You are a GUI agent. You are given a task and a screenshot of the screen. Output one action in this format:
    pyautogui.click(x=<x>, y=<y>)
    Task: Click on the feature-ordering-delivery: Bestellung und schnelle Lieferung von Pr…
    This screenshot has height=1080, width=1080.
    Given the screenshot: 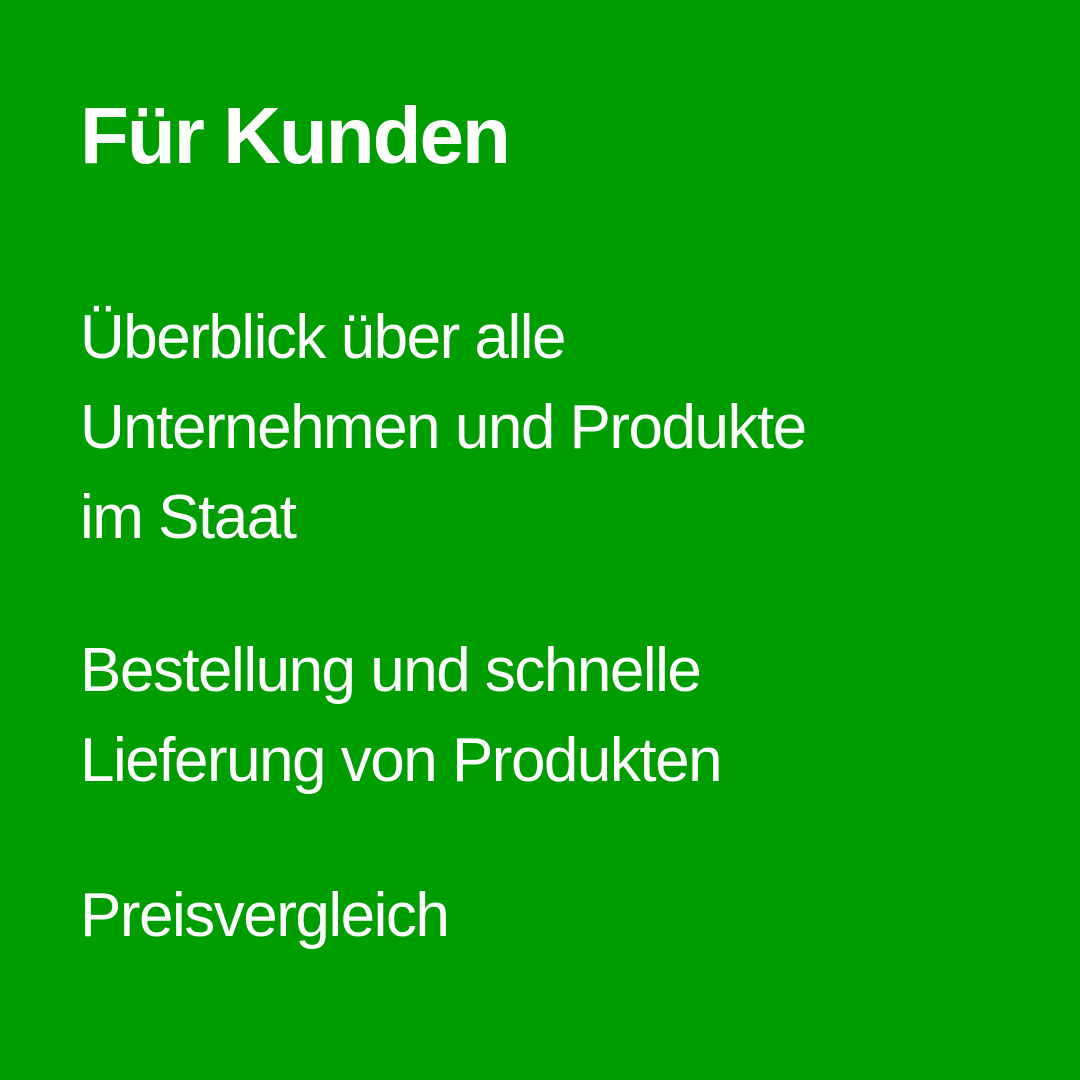 What is the action you would take?
    pyautogui.click(x=401, y=716)
    